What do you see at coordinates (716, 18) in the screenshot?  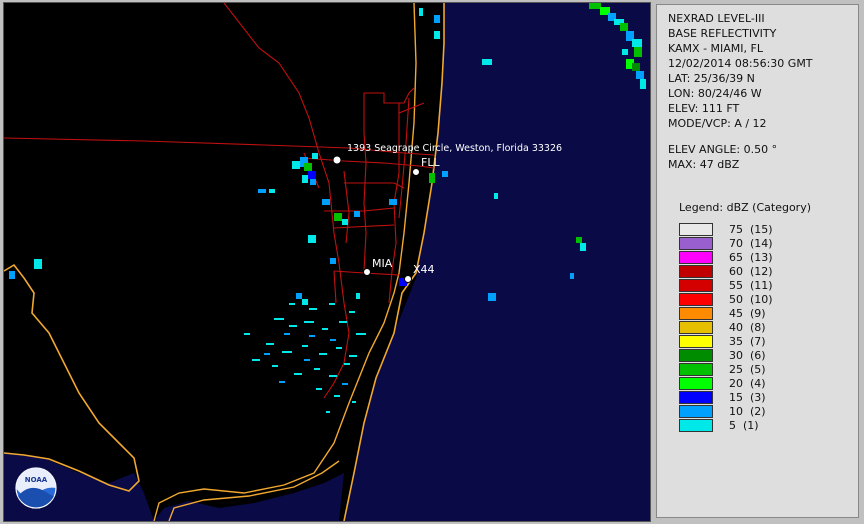 I see `product-name: NEXRAD LEVEL-III` at bounding box center [716, 18].